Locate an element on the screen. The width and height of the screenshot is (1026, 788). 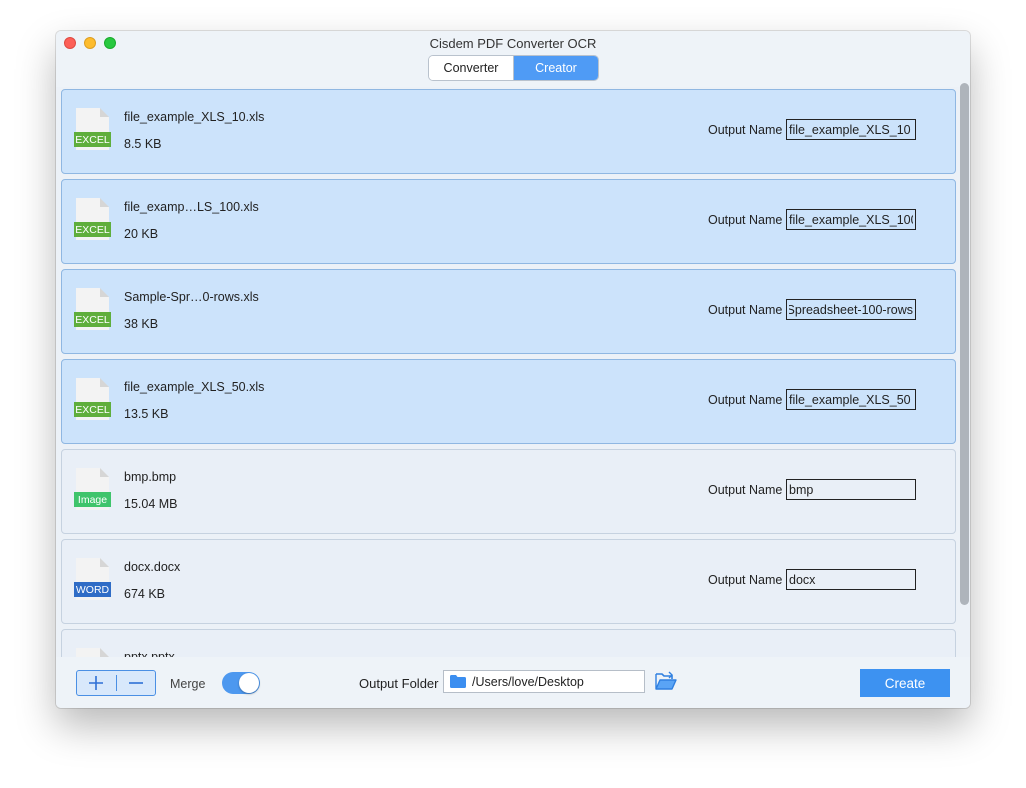
plus-icon is located at coordinates (96, 683).